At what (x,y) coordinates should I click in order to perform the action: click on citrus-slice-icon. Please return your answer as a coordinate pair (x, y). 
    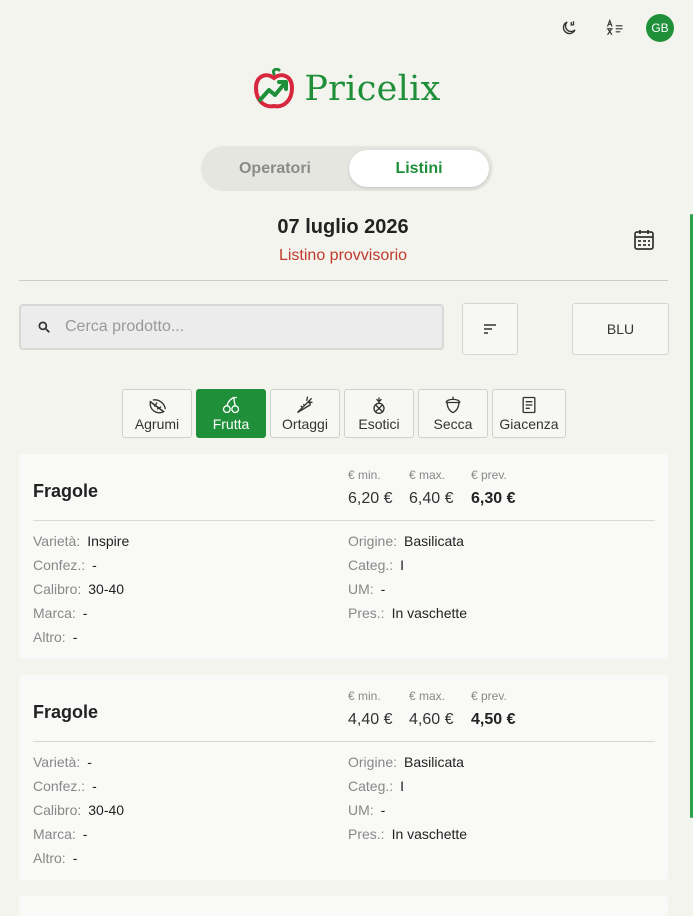
    Looking at the image, I should click on (157, 406).